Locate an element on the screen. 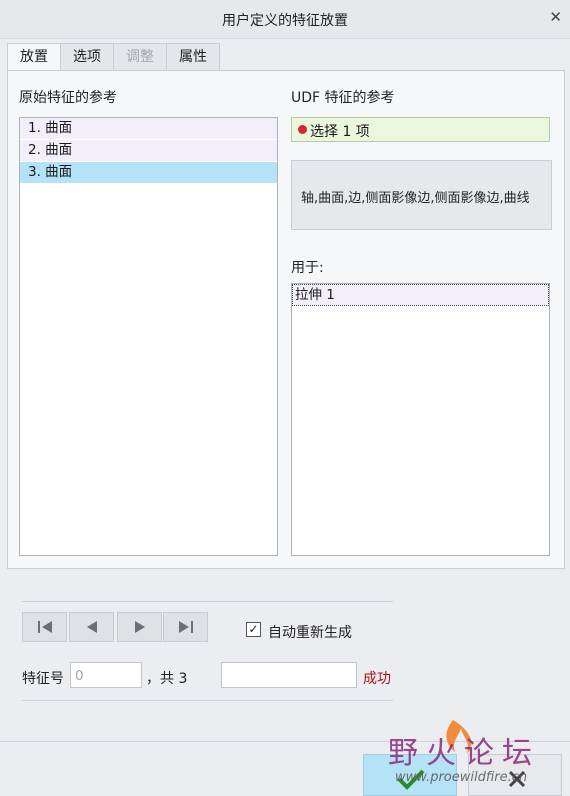 Image resolution: width=570 pixels, height=796 pixels. previous-button is located at coordinates (91, 627).